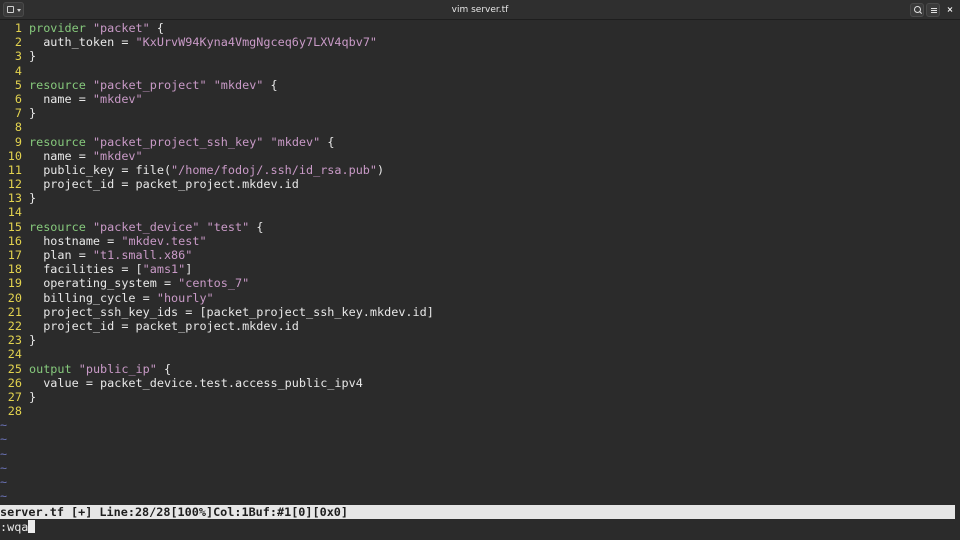 The height and width of the screenshot is (540, 960). I want to click on text-cursor, so click(32, 526).